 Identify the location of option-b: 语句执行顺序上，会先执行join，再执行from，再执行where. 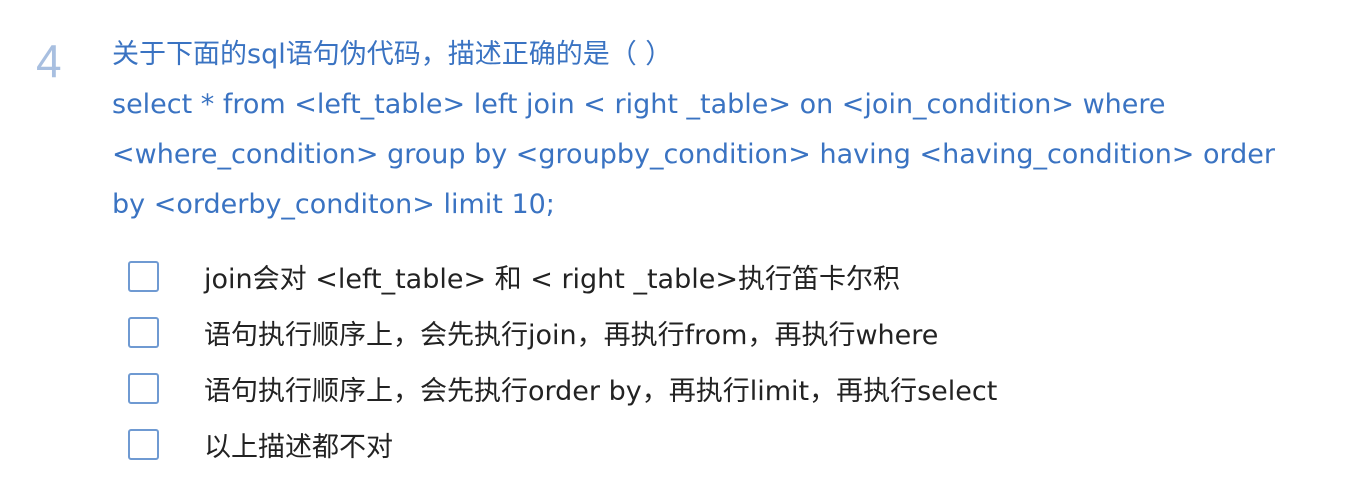
(678, 332).